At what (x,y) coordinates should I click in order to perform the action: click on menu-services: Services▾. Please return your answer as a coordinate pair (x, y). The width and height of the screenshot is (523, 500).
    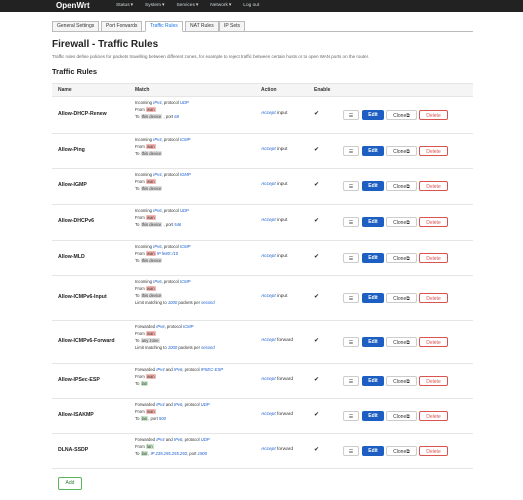
    Looking at the image, I should click on (187, 5).